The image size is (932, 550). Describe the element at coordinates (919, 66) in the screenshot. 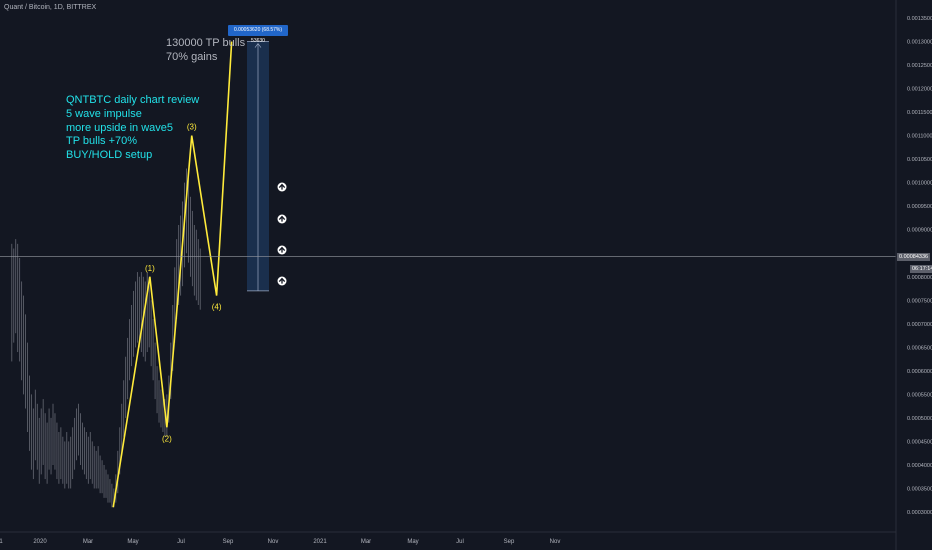

I see `price-tick-label: 0.00125000` at that location.